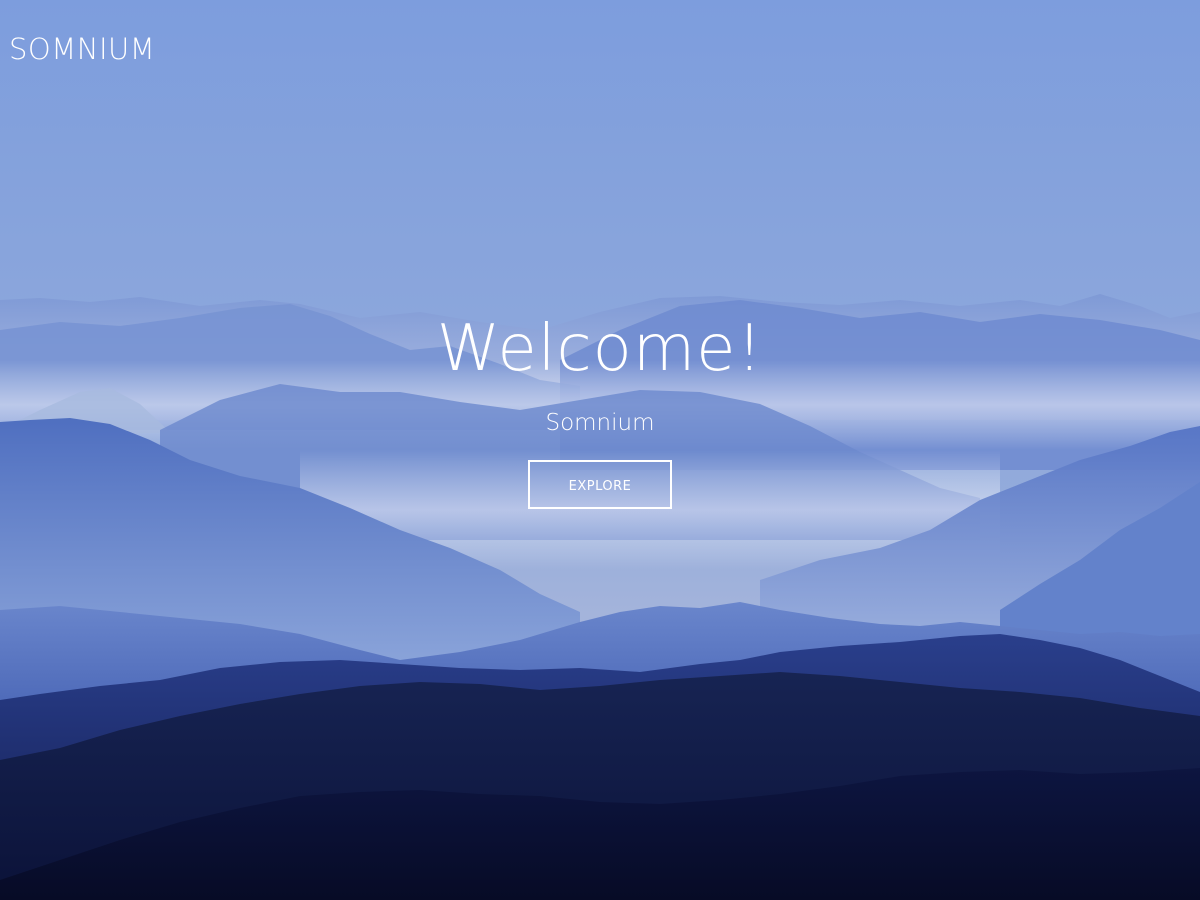 Image resolution: width=1200 pixels, height=900 pixels. What do you see at coordinates (600, 423) in the screenshot?
I see `hero-subheading: Somnium` at bounding box center [600, 423].